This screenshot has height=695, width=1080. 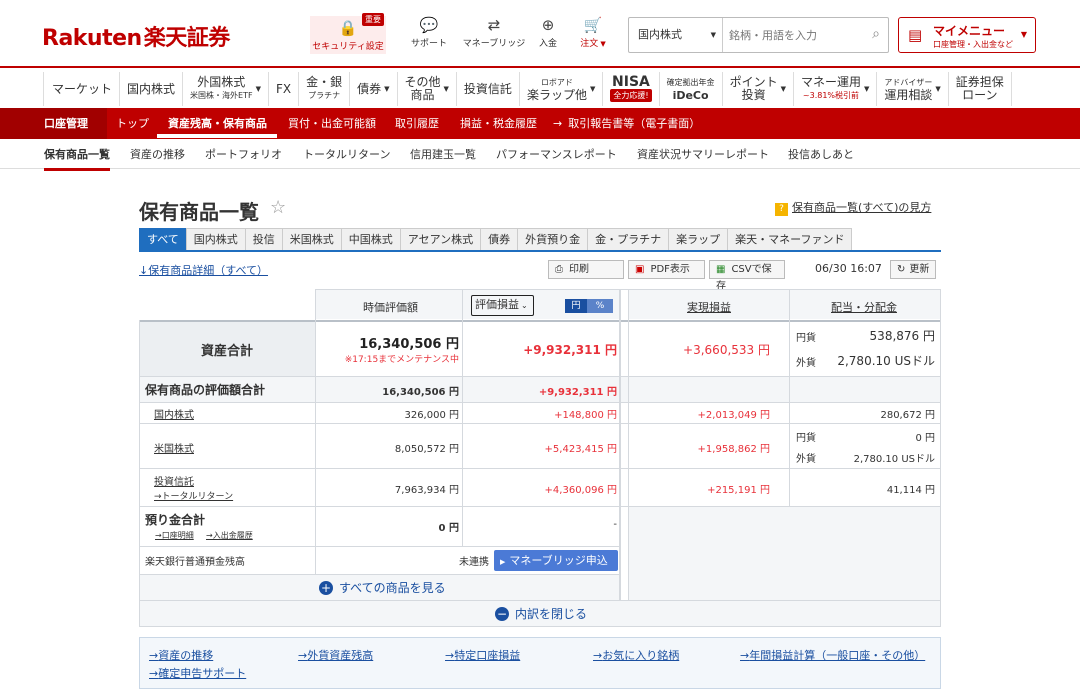 What do you see at coordinates (136, 36) in the screenshot?
I see `rakuten-logo: Rakuten楽天証券` at bounding box center [136, 36].